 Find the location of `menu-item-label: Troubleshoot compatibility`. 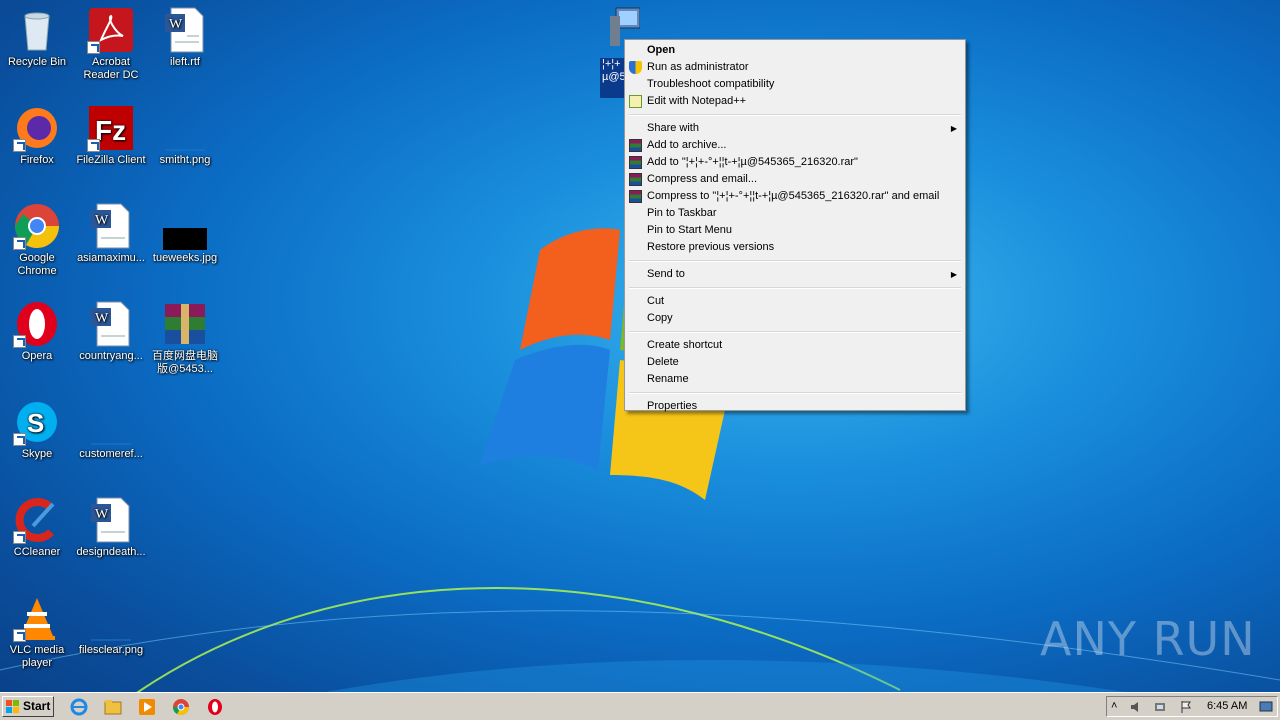

menu-item-label: Troubleshoot compatibility is located at coordinates (711, 84).